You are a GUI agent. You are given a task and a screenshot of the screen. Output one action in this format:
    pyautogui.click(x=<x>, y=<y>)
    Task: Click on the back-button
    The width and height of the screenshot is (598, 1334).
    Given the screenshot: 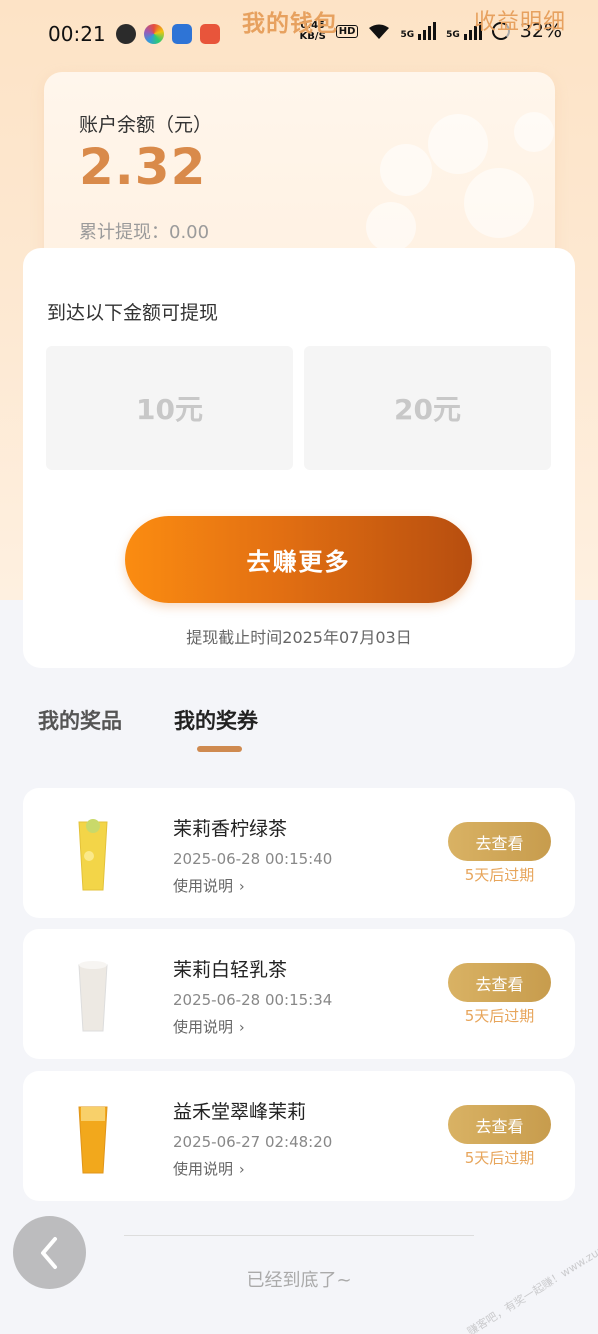 What is the action you would take?
    pyautogui.click(x=49, y=1252)
    